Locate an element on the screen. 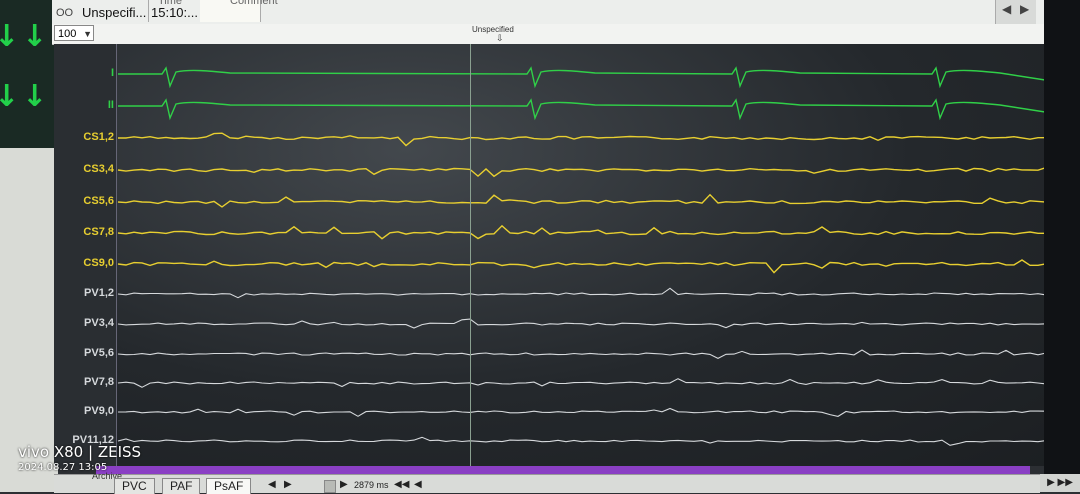  nav-last-button: ▶▶ is located at coordinates (1065, 482).